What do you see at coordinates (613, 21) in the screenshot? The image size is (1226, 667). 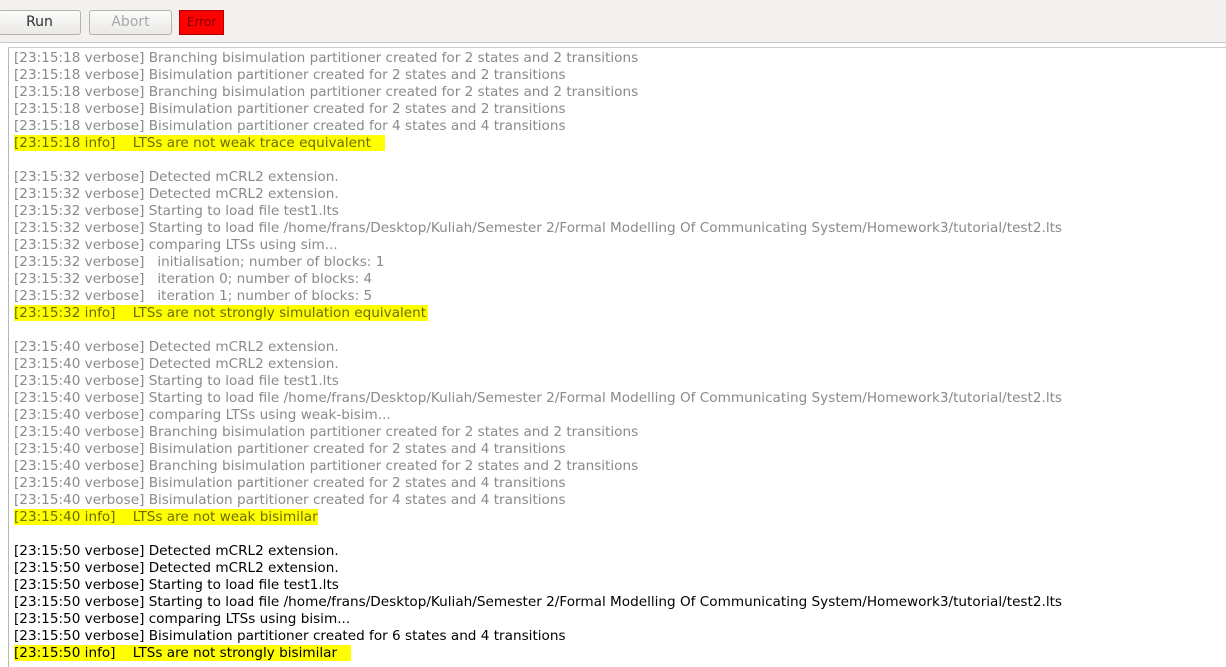 I see `toolbar: Run Abort Error` at bounding box center [613, 21].